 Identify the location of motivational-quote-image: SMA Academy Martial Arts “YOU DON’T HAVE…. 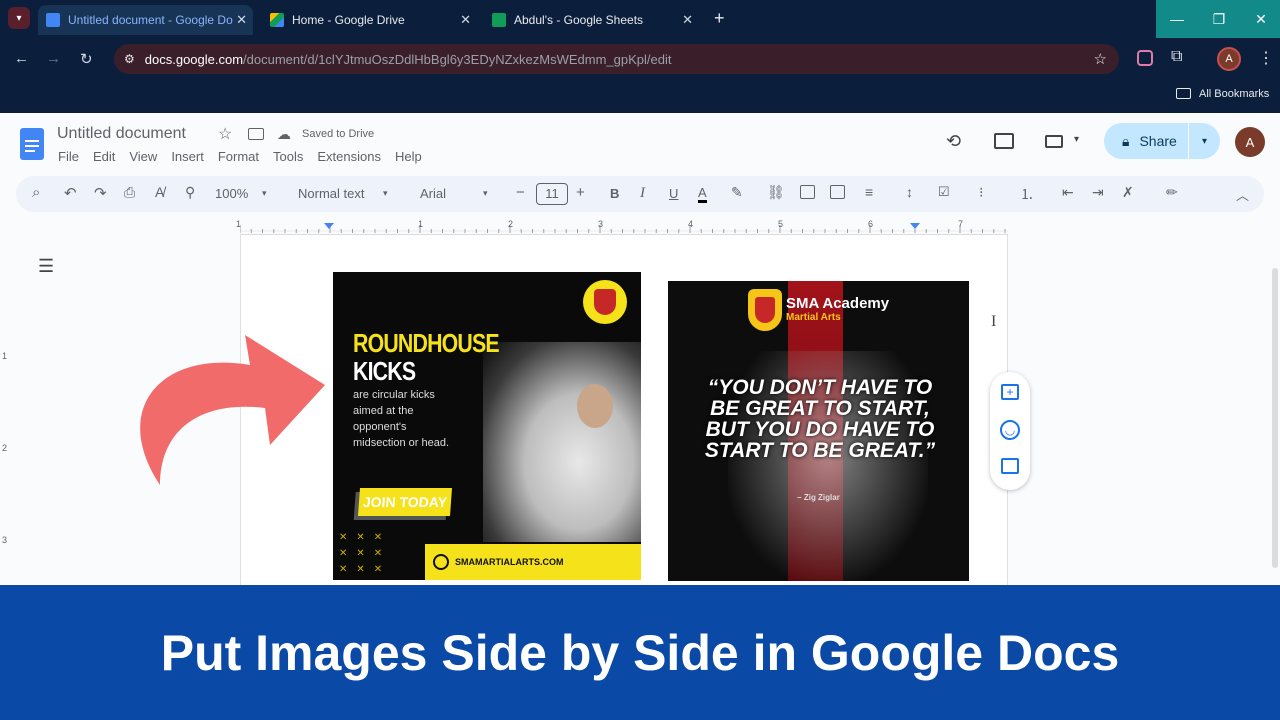
(818, 431).